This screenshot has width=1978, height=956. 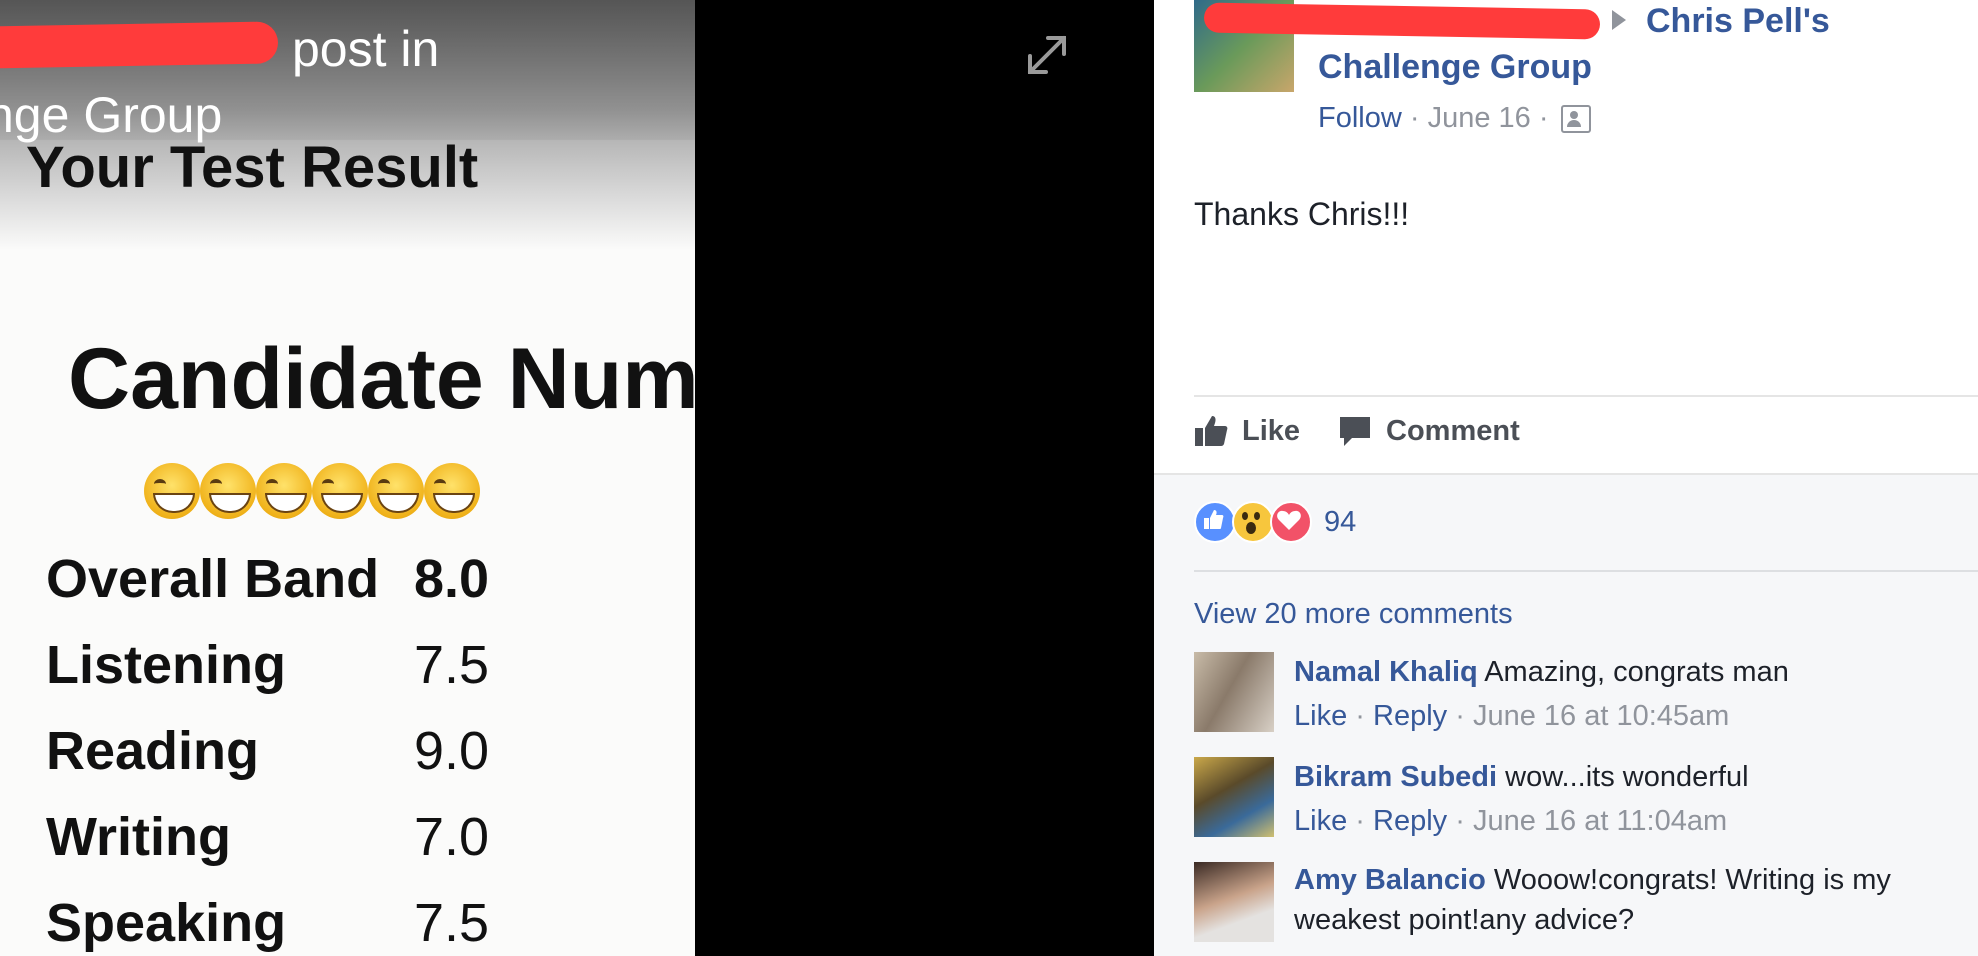 What do you see at coordinates (1271, 430) in the screenshot?
I see `like-label: Like` at bounding box center [1271, 430].